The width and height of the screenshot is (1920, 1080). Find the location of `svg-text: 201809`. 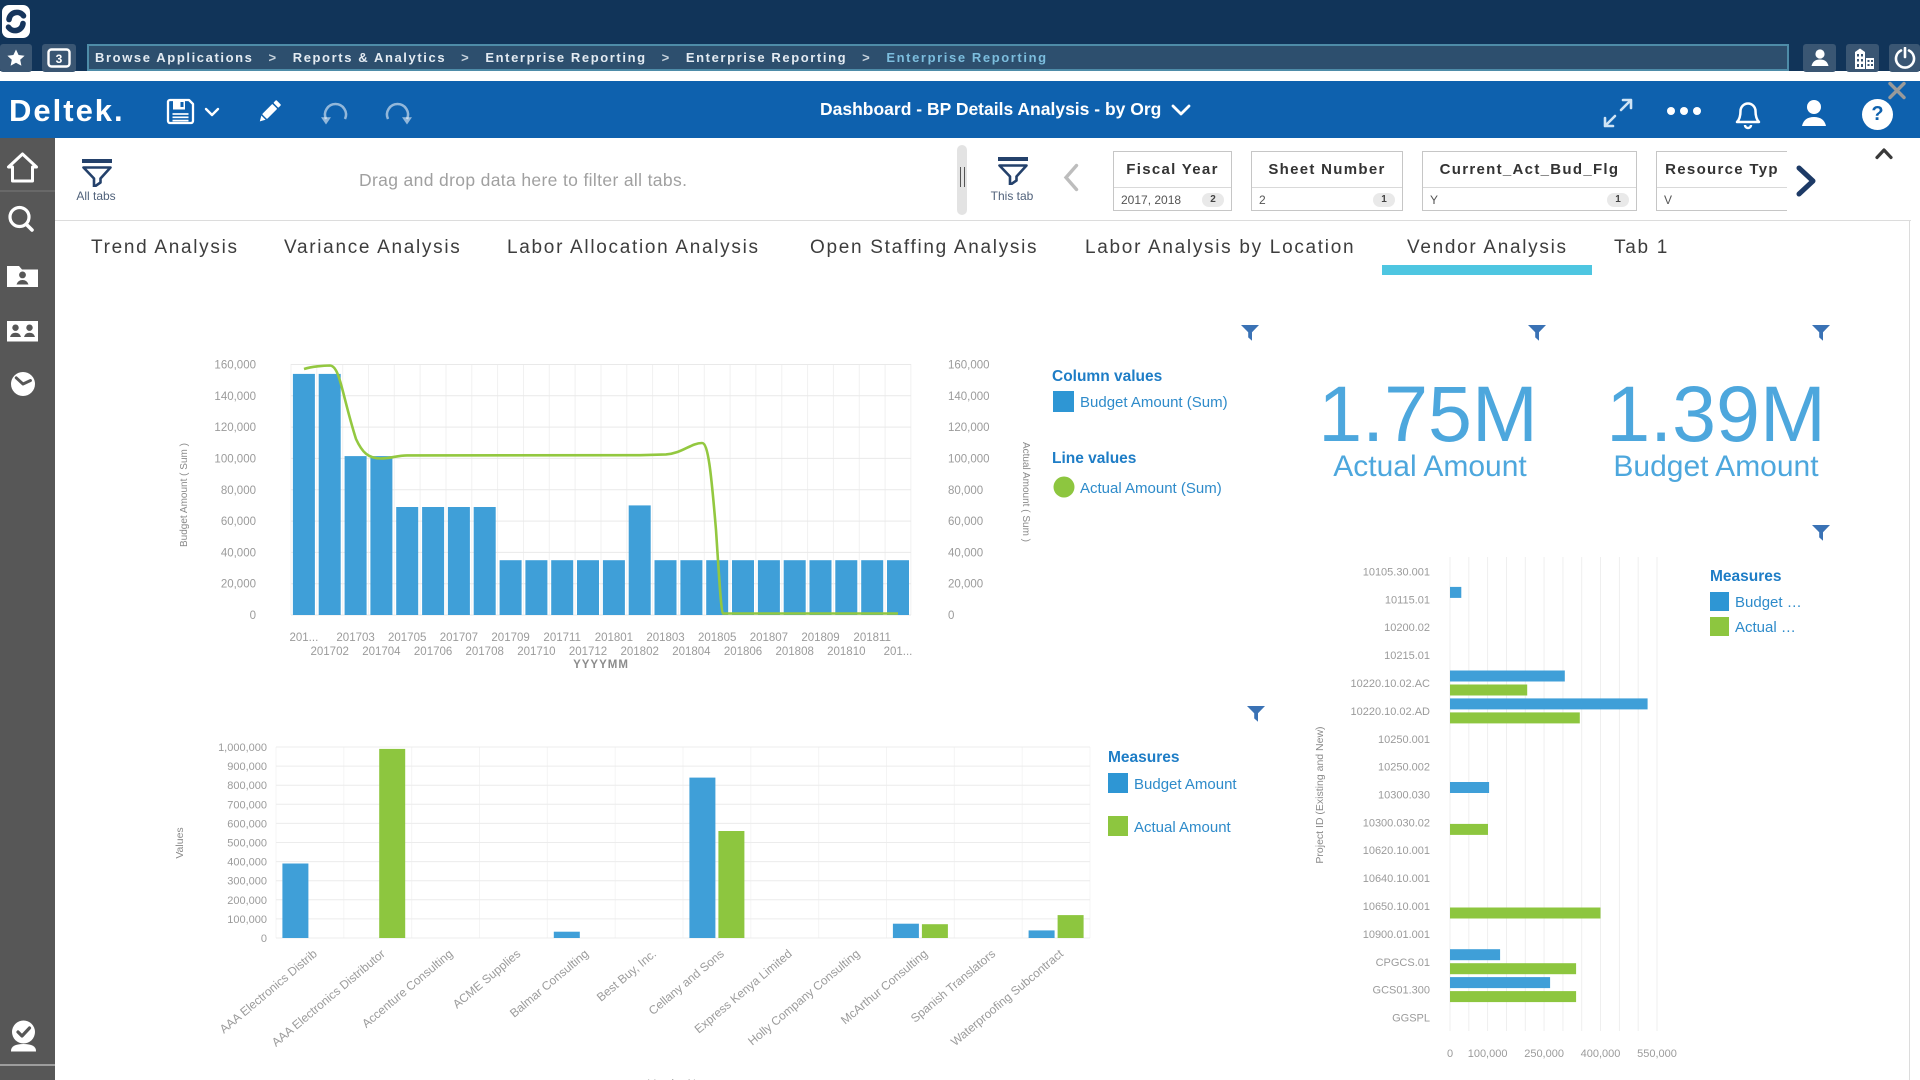

svg-text: 201809 is located at coordinates (820, 638).